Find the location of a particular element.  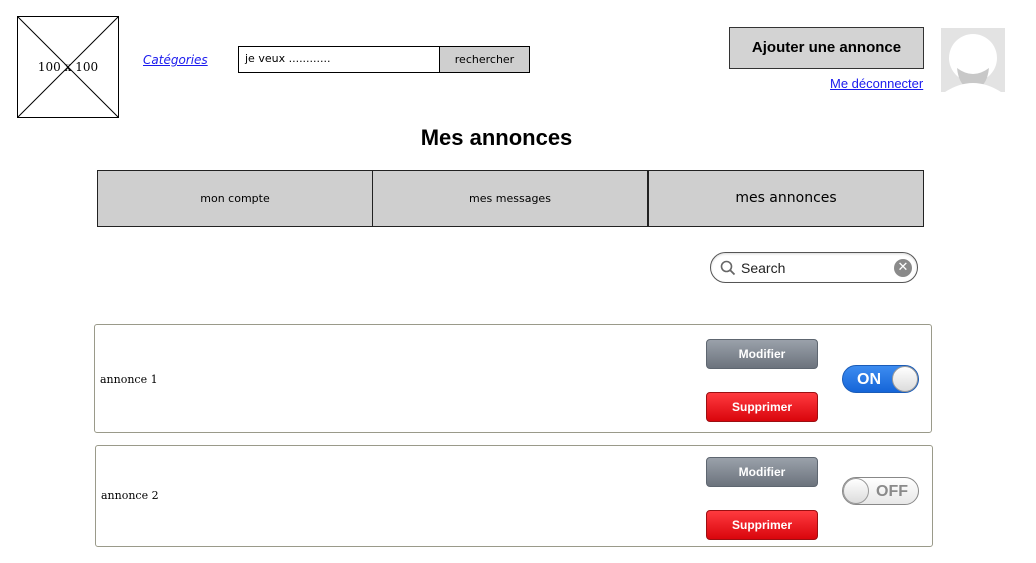

logo-label: 100 x 100 is located at coordinates (68, 67).